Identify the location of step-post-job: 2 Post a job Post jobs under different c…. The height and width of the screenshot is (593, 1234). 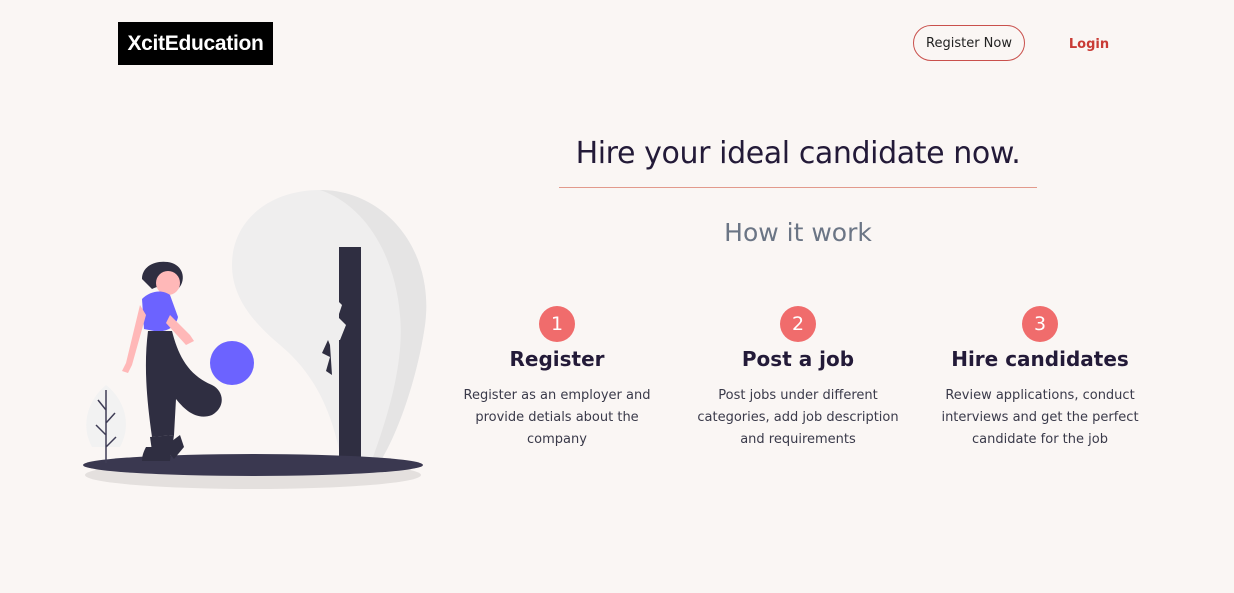
(798, 378).